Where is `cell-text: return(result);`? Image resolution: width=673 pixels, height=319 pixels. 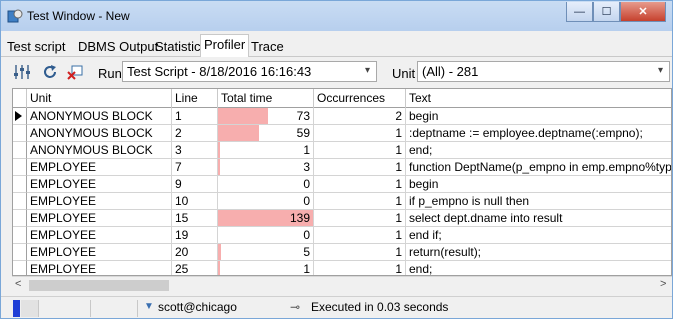
cell-text: return(result); is located at coordinates (538, 252).